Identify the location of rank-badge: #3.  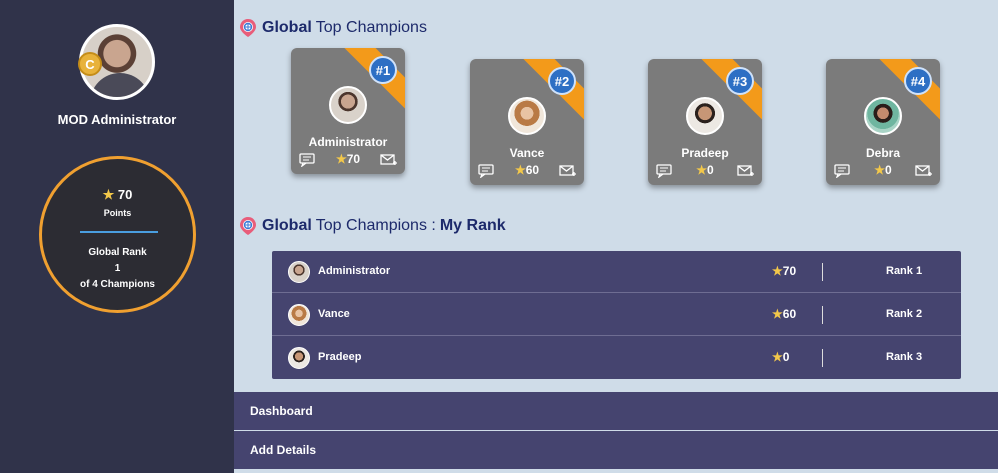
(740, 81).